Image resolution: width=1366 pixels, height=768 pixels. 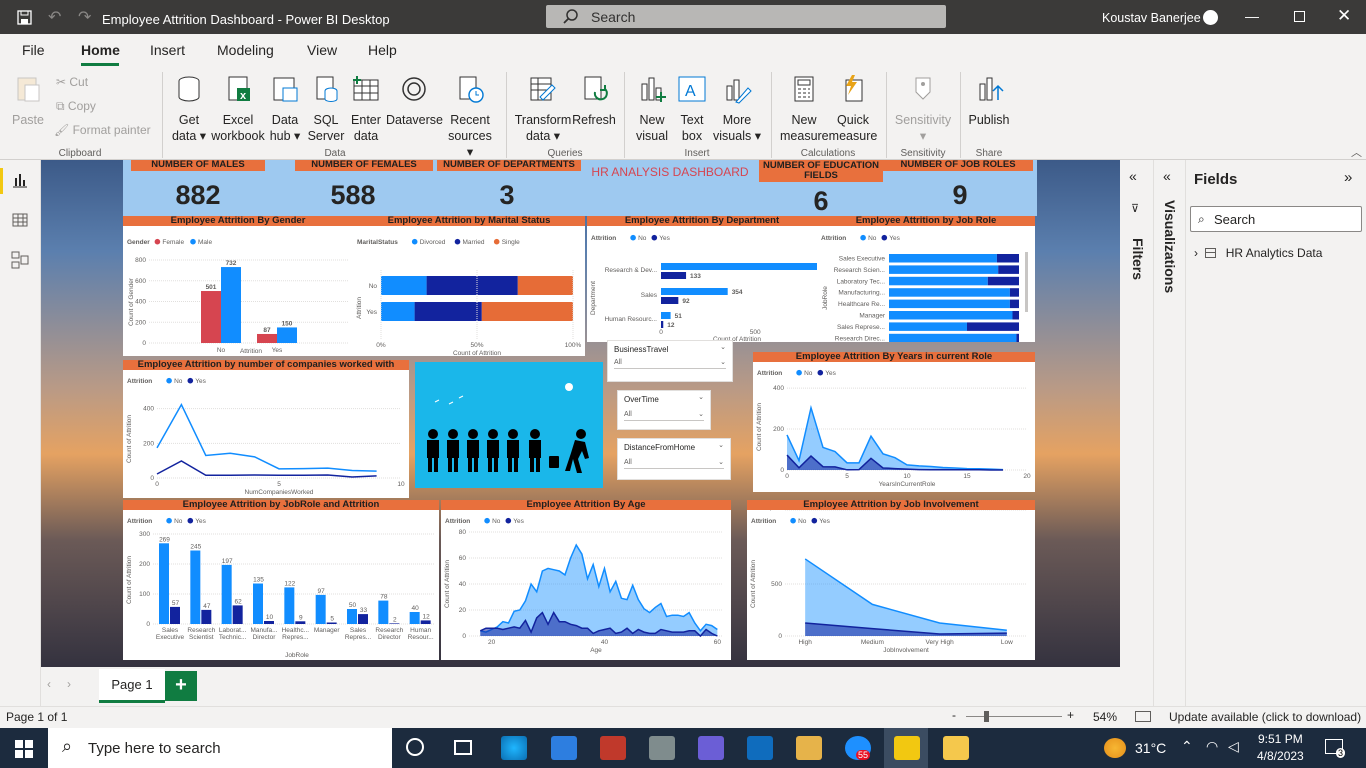 I want to click on weather-icon, so click(x=1115, y=748).